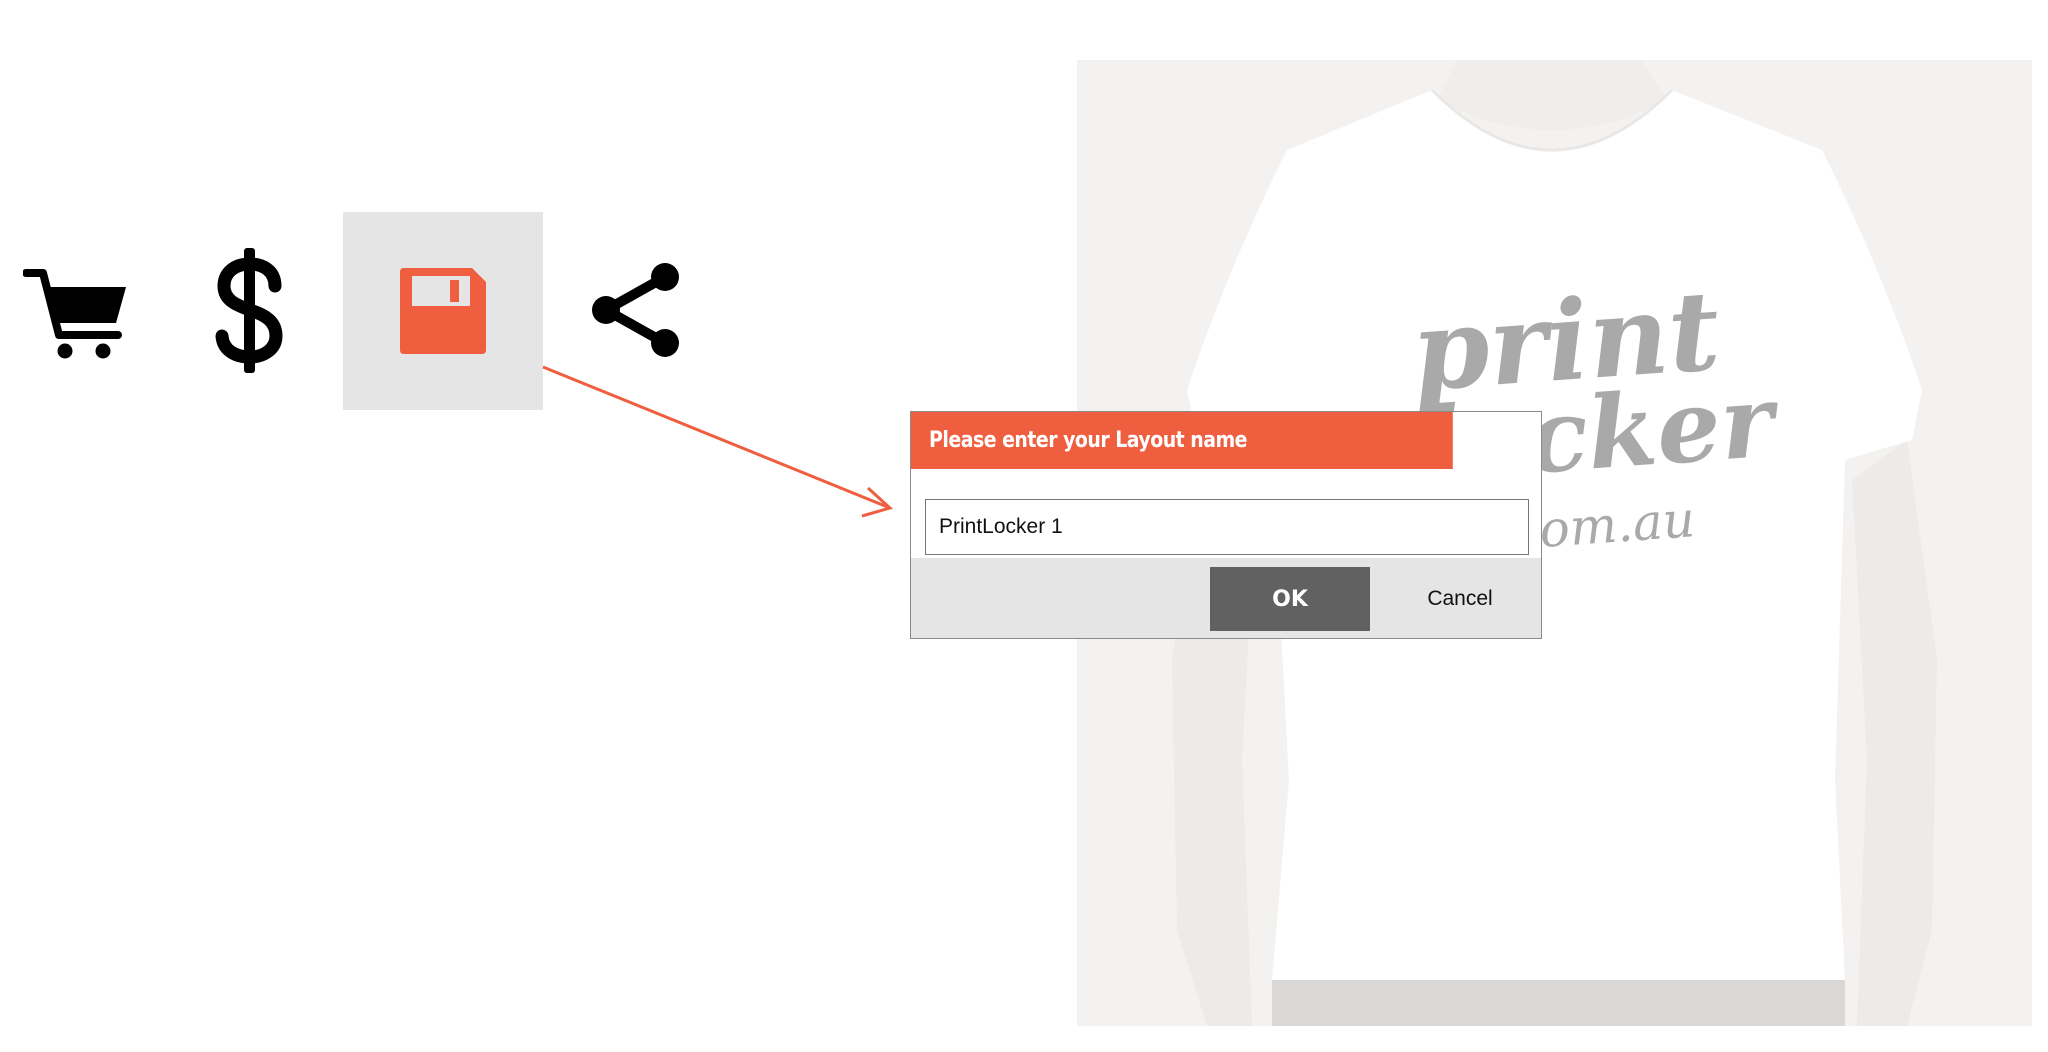  I want to click on dialog-title: Please enter your Layout name, so click(1182, 440).